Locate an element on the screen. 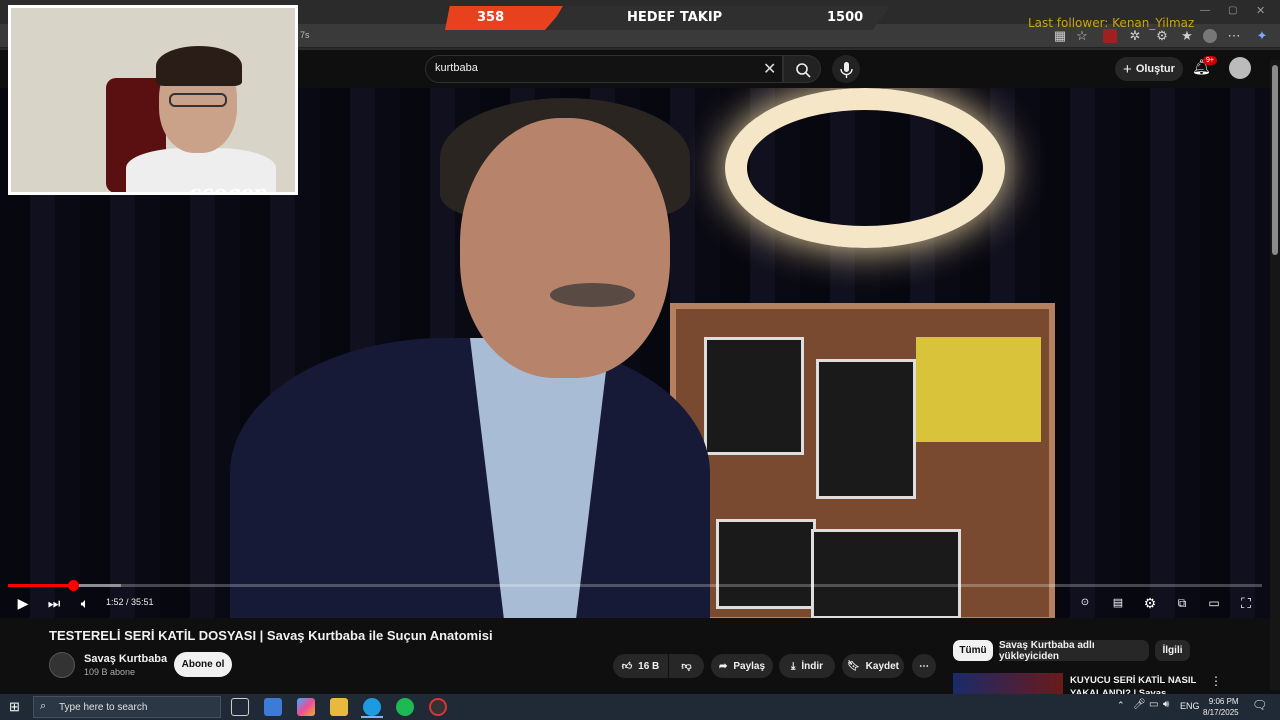 The height and width of the screenshot is (720, 1280). save-label: Kaydet is located at coordinates (882, 666).